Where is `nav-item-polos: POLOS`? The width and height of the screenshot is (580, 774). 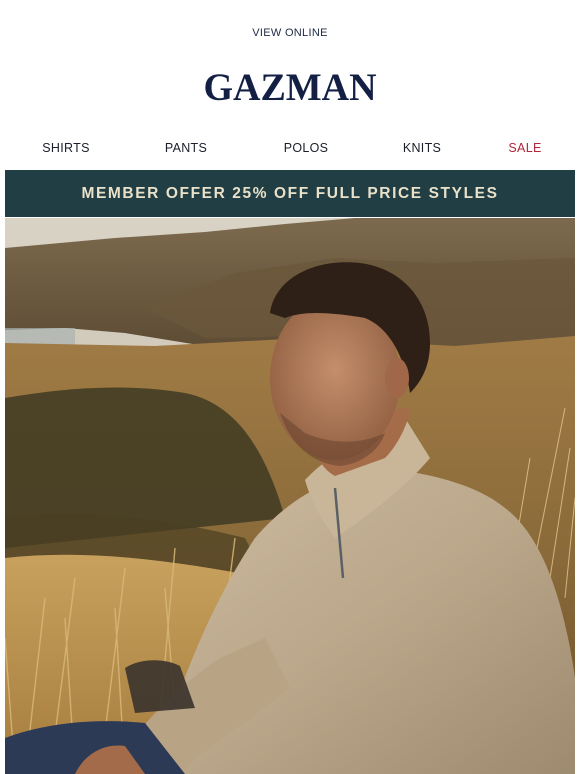
nav-item-polos: POLOS is located at coordinates (306, 148).